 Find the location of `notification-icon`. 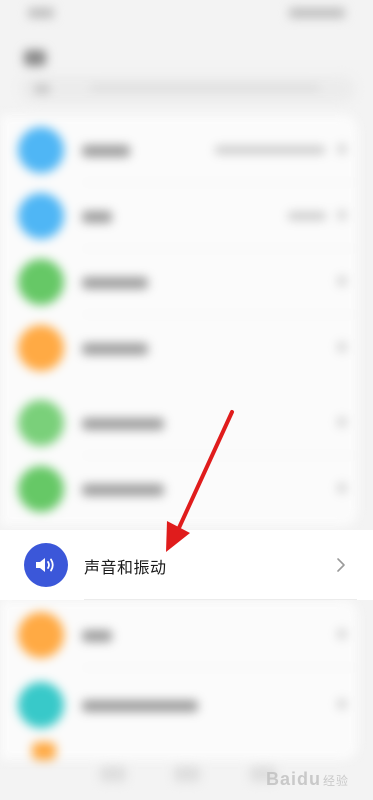

notification-icon is located at coordinates (41, 489).